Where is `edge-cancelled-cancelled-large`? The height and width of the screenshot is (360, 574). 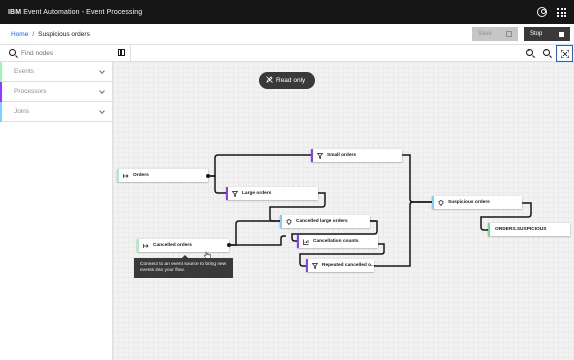
edge-cancelled-cancelled-large is located at coordinates (254, 233).